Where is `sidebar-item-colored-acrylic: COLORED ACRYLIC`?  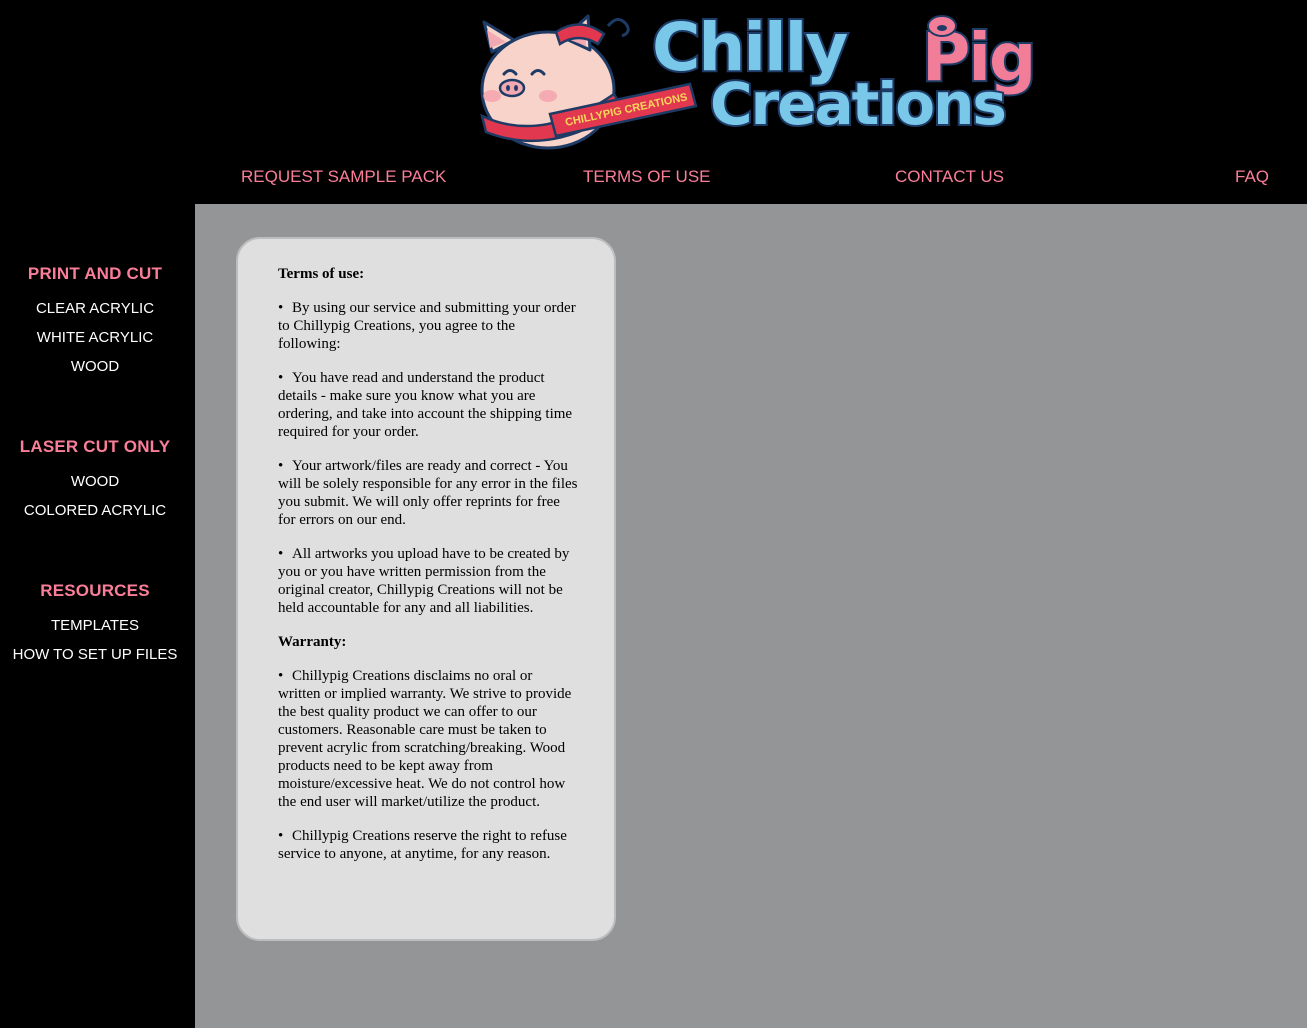 sidebar-item-colored-acrylic: COLORED ACRYLIC is located at coordinates (95, 511).